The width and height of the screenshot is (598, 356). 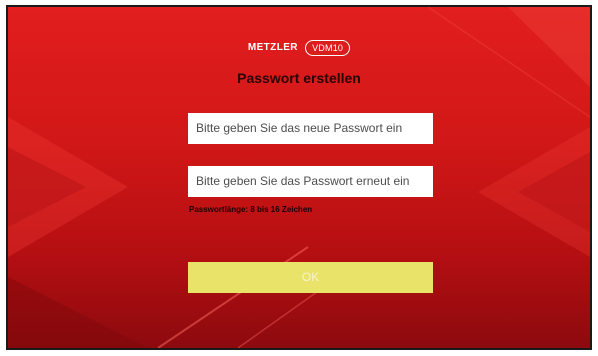 What do you see at coordinates (310, 128) in the screenshot?
I see `new-password-field` at bounding box center [310, 128].